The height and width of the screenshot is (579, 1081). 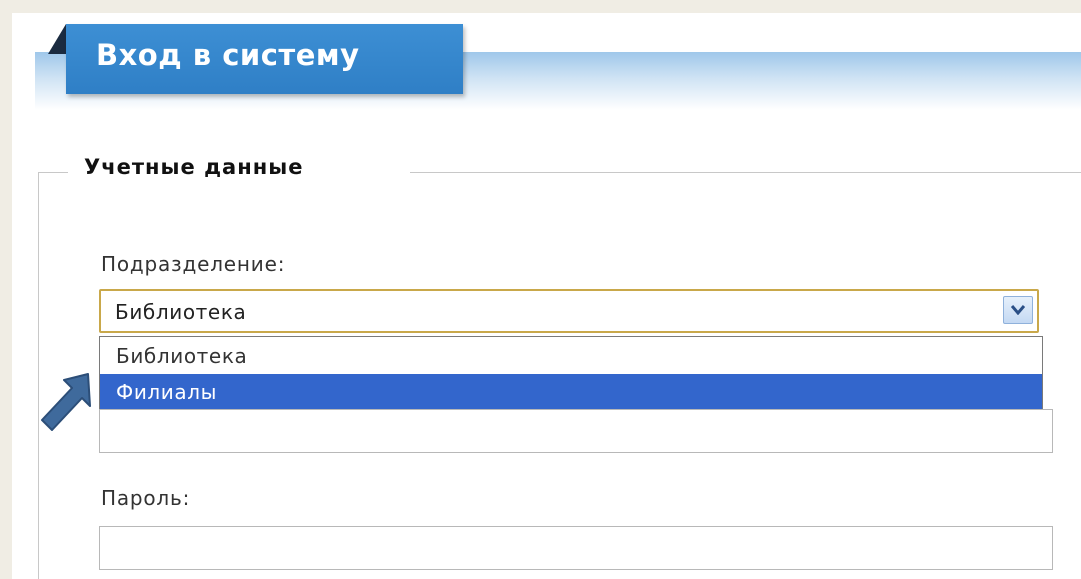 I want to click on division-selected-value: Библиотека, so click(x=181, y=312).